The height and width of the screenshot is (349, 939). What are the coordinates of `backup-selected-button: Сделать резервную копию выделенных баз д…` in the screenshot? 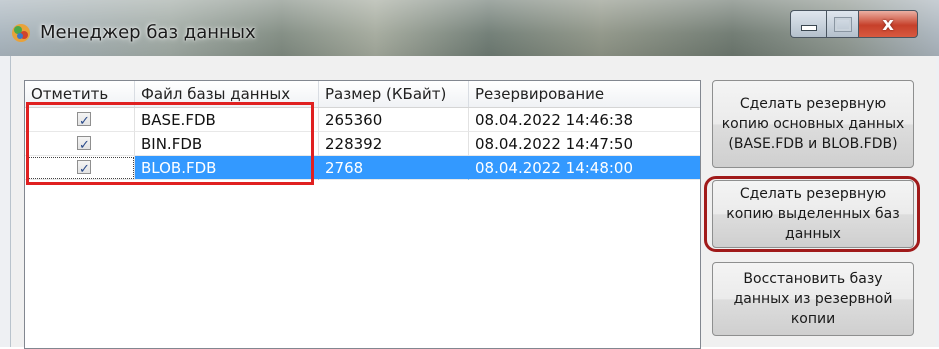 It's located at (813, 214).